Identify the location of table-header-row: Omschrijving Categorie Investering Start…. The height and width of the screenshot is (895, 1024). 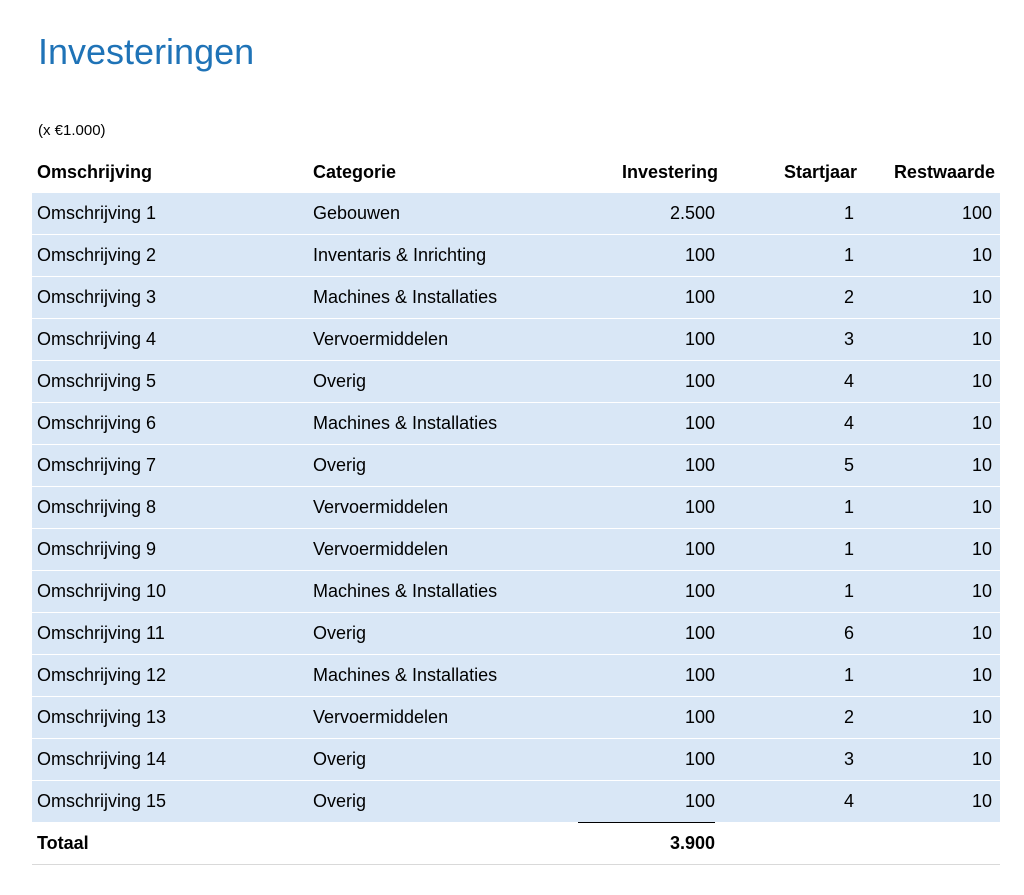
(516, 172).